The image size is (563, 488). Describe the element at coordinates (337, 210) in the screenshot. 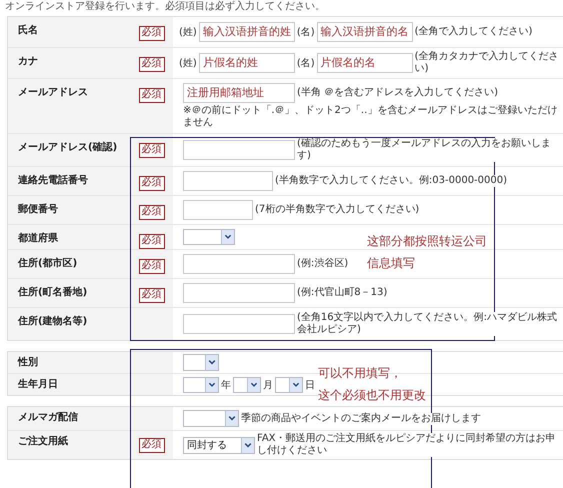

I see `field-hint: (7桁の半角数字で入力してください)` at that location.